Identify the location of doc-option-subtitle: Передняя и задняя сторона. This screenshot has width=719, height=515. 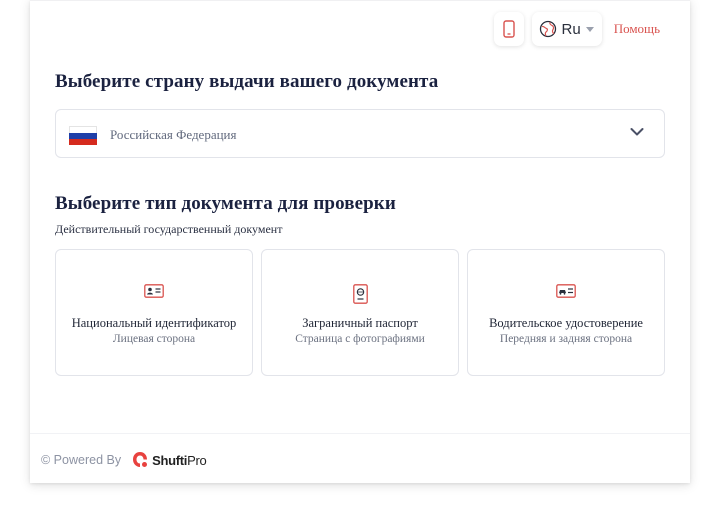
(566, 339).